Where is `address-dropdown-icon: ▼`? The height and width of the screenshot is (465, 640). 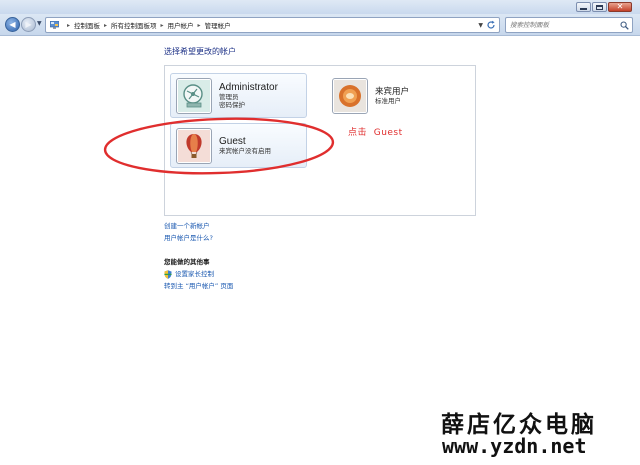 address-dropdown-icon: ▼ is located at coordinates (480, 25).